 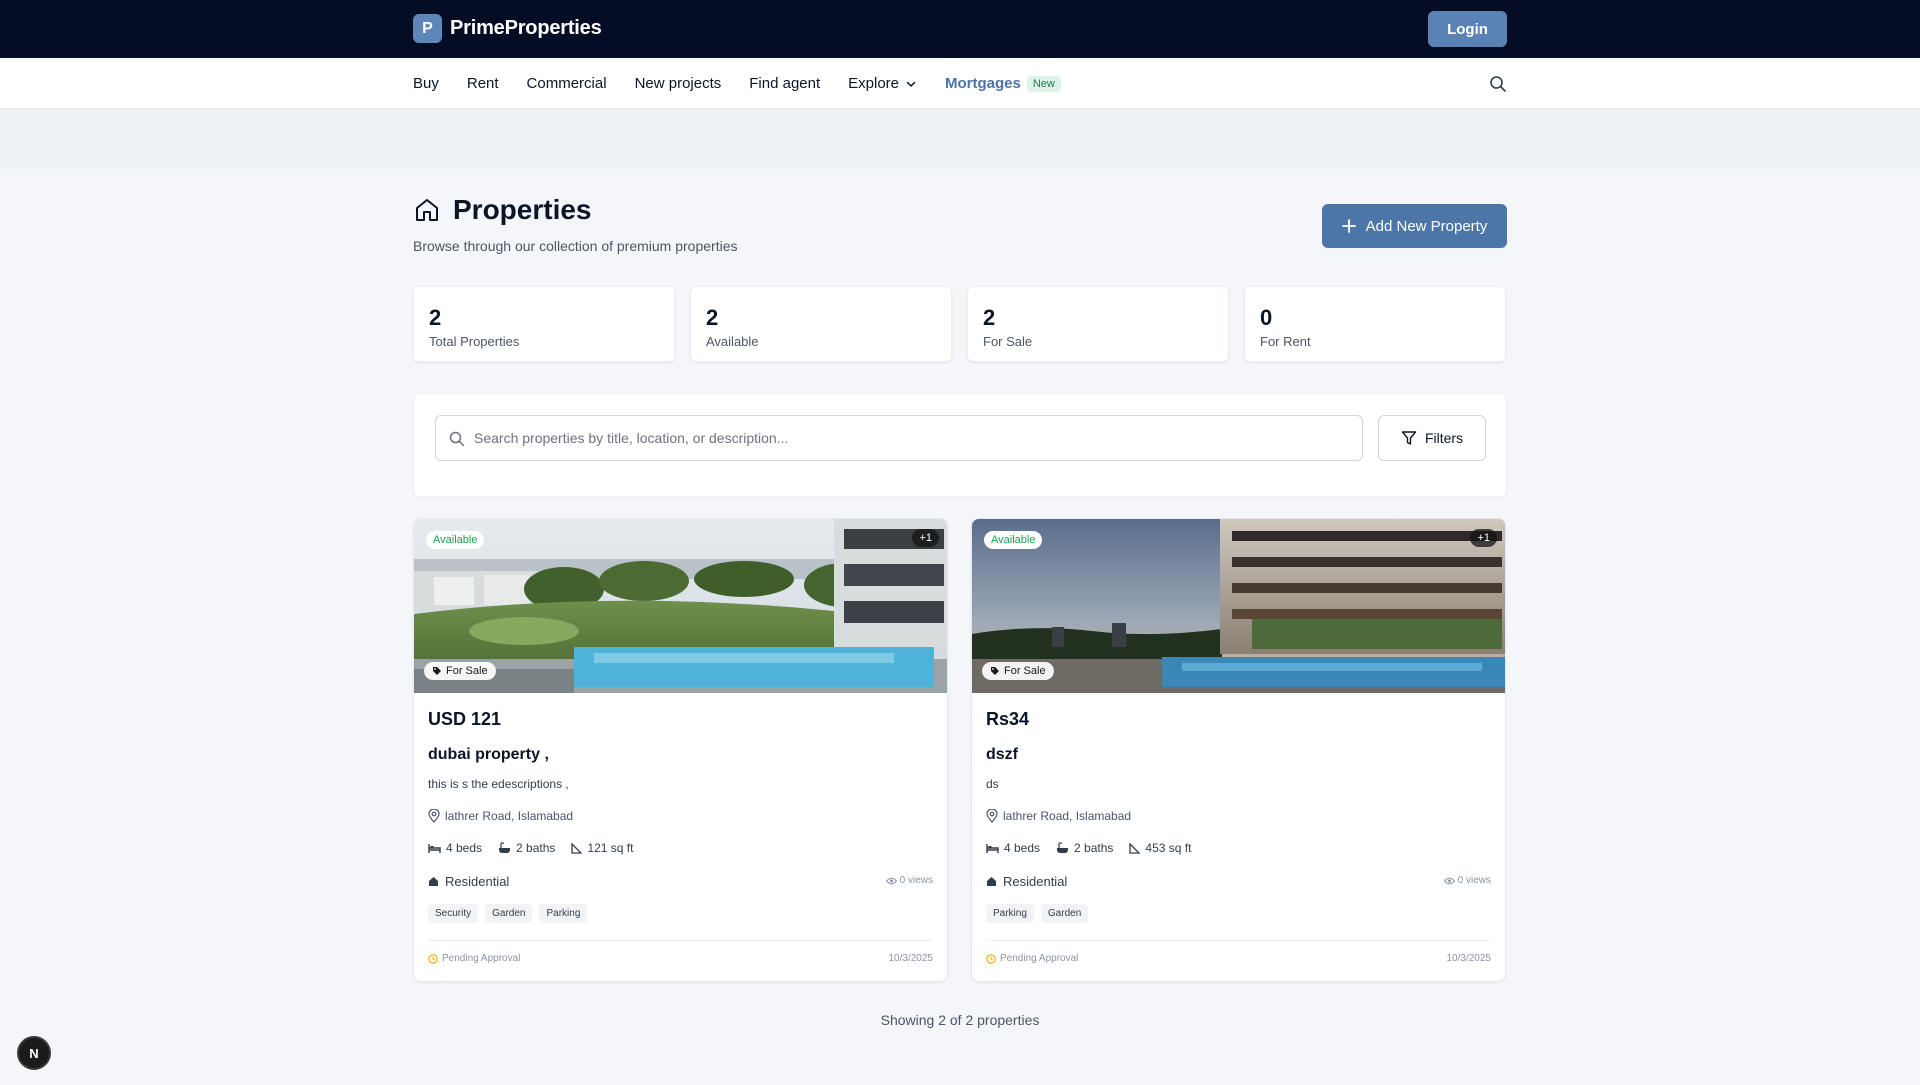 I want to click on property-location: lathrer Road, Islamabad, so click(x=1058, y=816).